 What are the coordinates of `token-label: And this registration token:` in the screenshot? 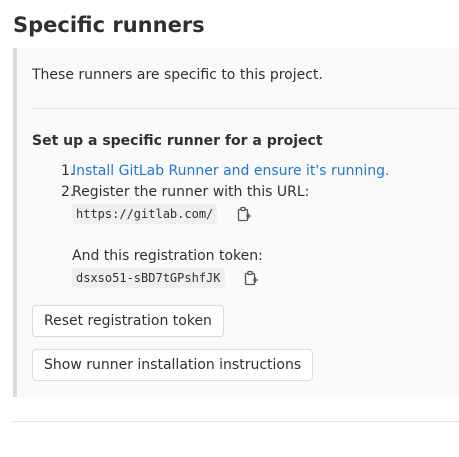 It's located at (167, 256).